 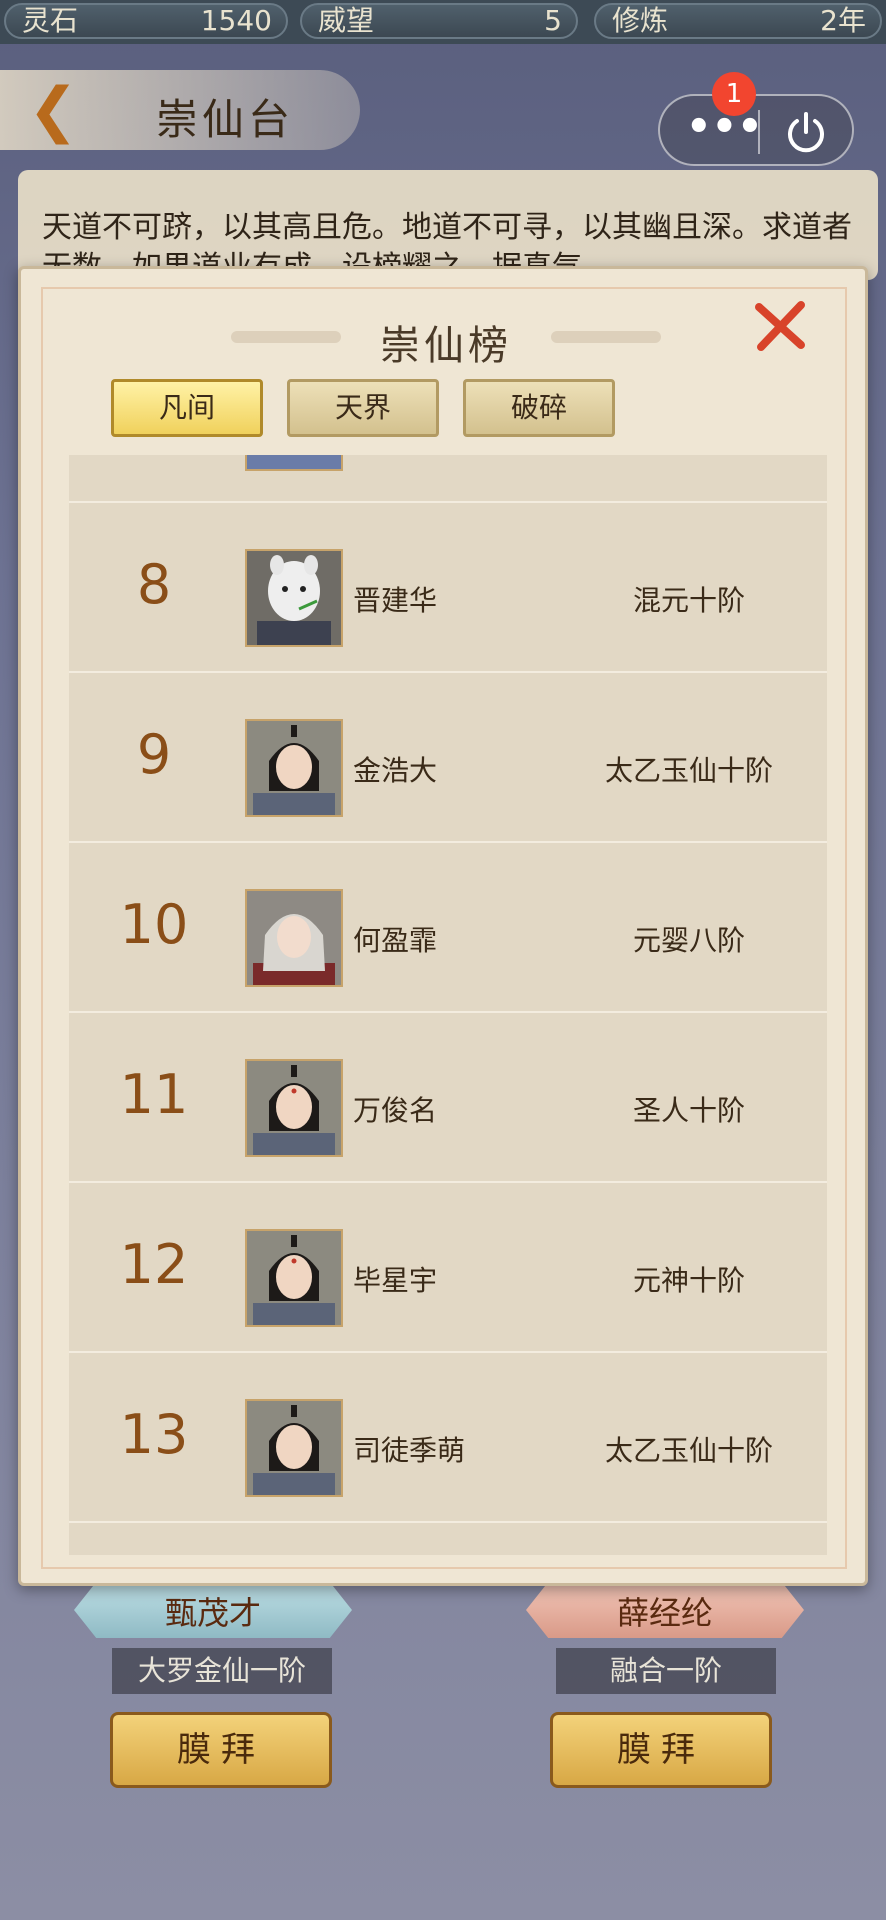 What do you see at coordinates (448, 479) in the screenshot?
I see `table-row: 7` at bounding box center [448, 479].